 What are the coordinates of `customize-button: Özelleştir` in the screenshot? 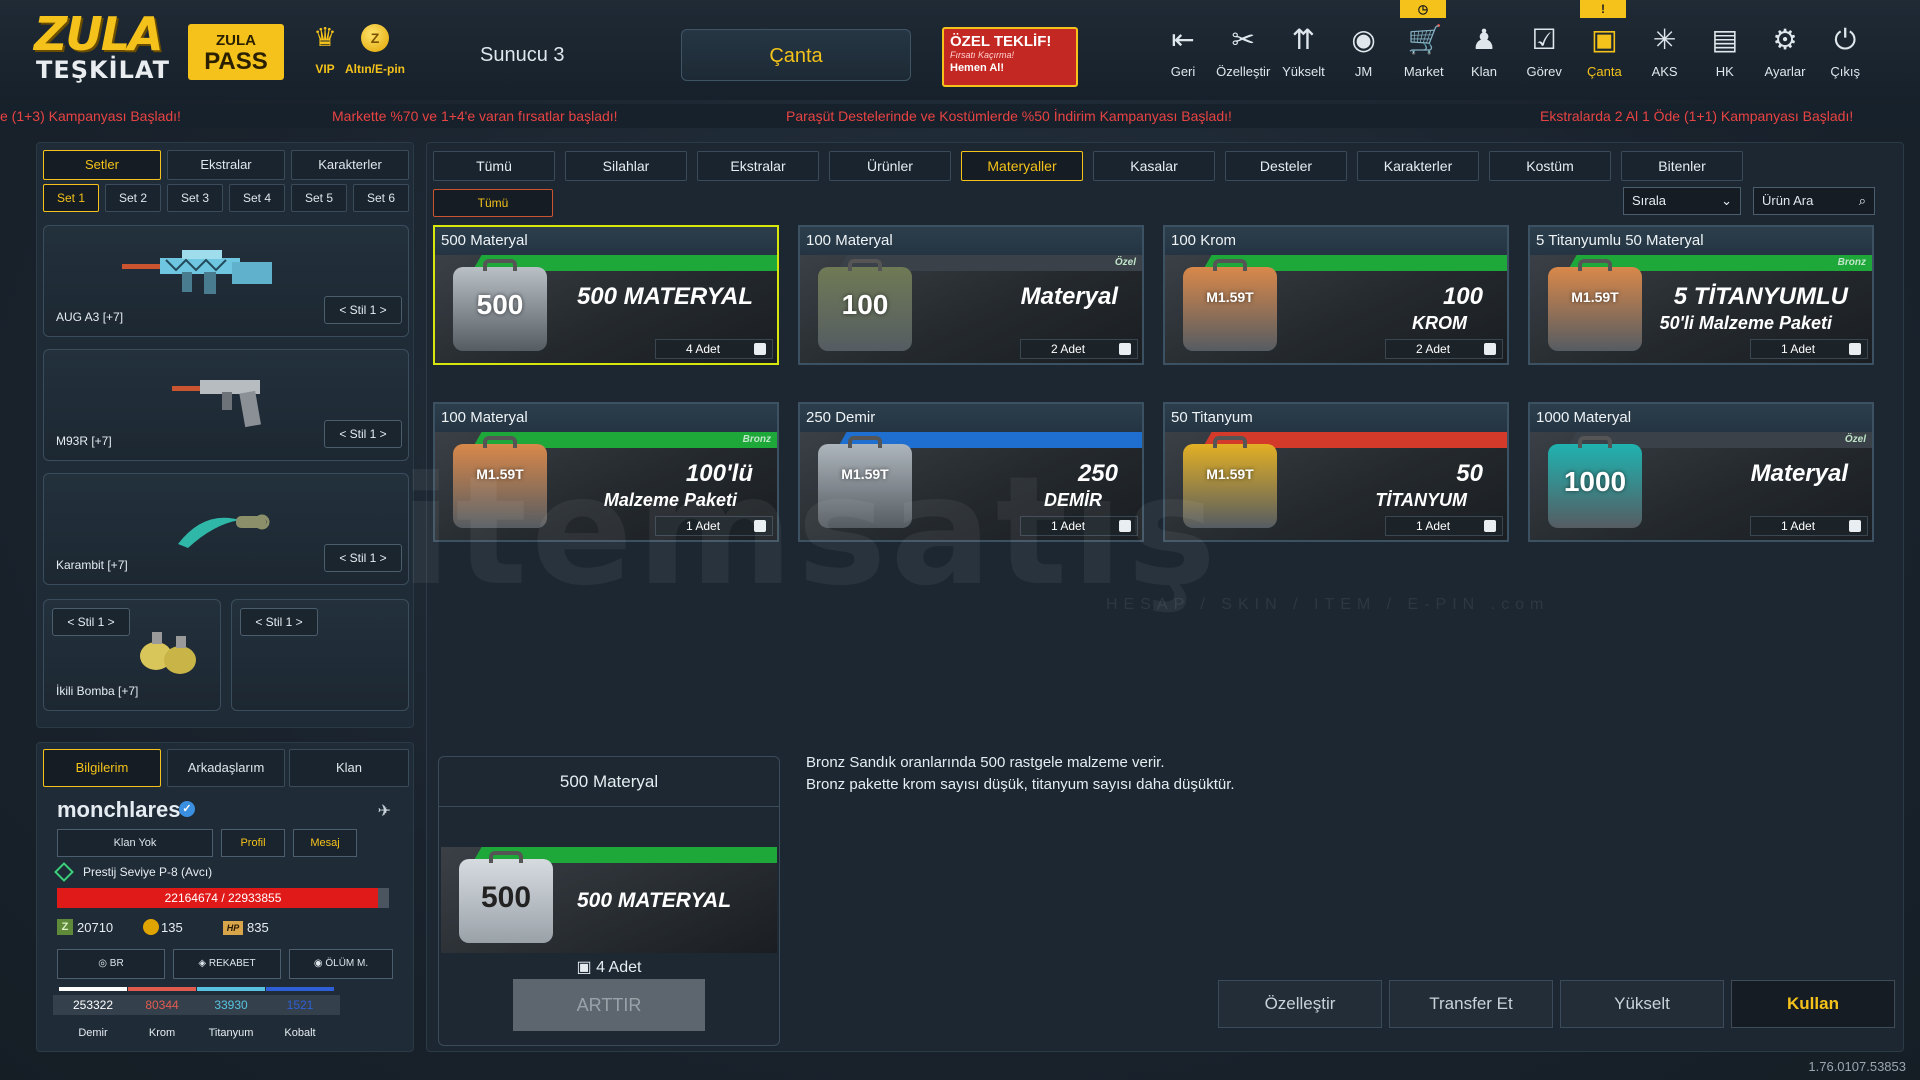 It's located at (1300, 1004).